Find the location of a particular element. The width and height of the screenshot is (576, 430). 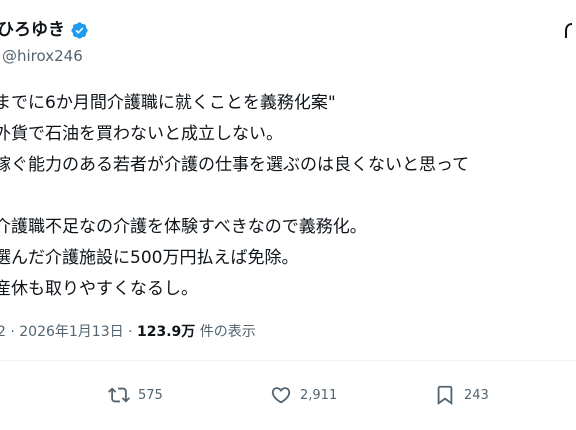

tweet-meta: 2 · 2026年1月13日 · 123.9万 件の表示 is located at coordinates (128, 332).